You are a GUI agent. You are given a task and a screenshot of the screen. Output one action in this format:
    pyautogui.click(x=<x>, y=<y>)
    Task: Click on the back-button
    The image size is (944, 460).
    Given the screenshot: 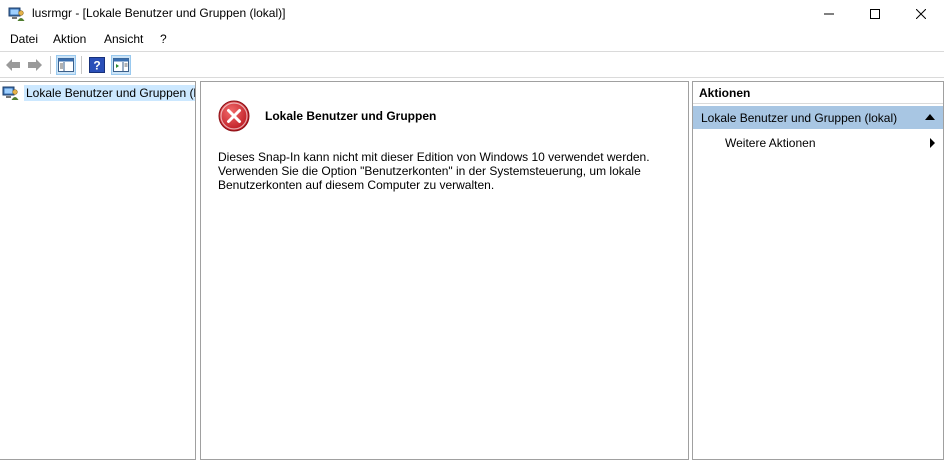 What is the action you would take?
    pyautogui.click(x=13, y=65)
    